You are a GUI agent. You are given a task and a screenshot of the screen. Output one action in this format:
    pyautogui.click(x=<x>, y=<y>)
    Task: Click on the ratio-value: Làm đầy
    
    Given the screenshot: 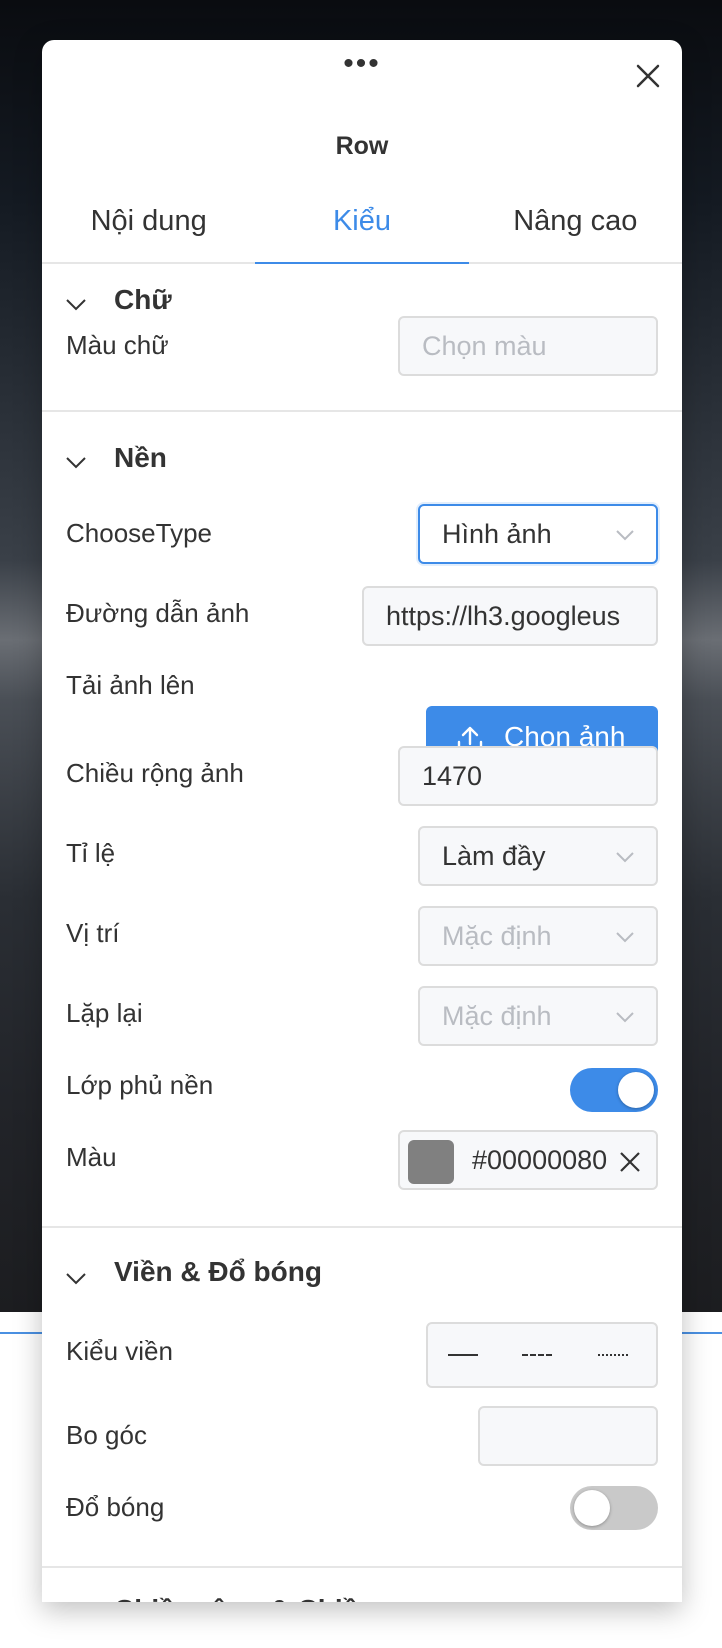 What is the action you would take?
    pyautogui.click(x=494, y=856)
    